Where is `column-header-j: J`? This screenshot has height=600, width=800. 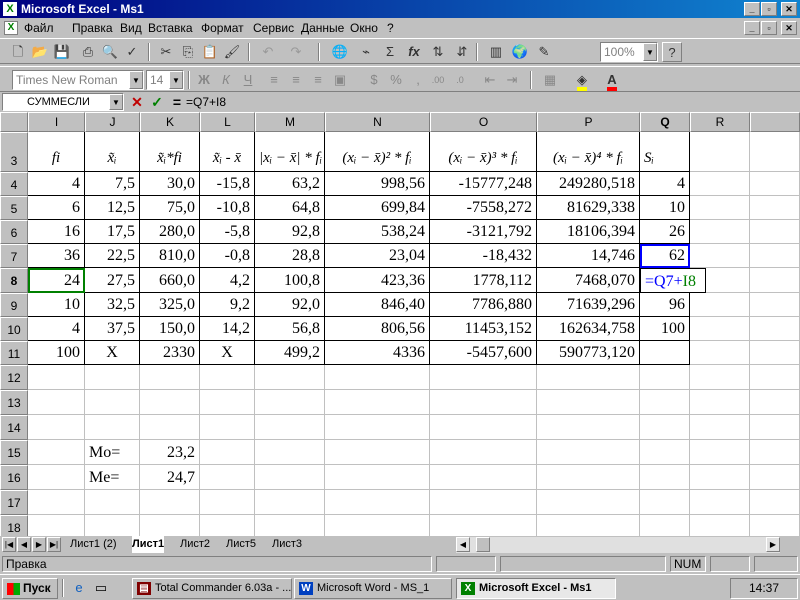
column-header-j: J is located at coordinates (112, 122).